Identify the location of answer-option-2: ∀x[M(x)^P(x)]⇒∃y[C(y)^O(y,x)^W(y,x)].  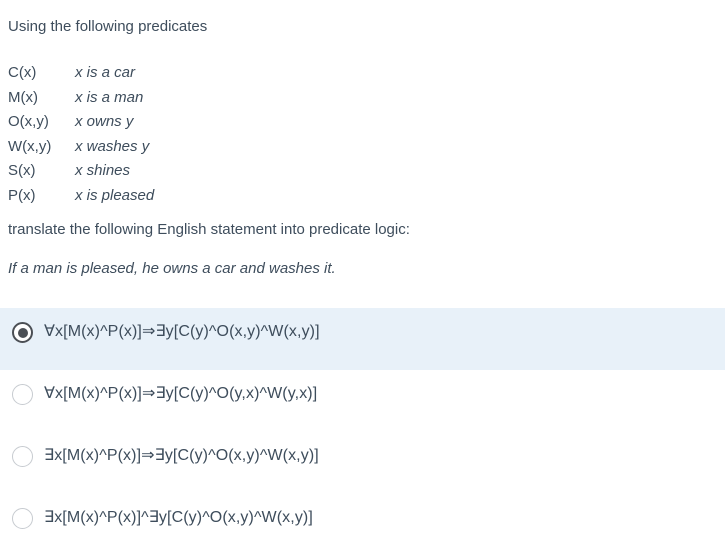
(362, 401).